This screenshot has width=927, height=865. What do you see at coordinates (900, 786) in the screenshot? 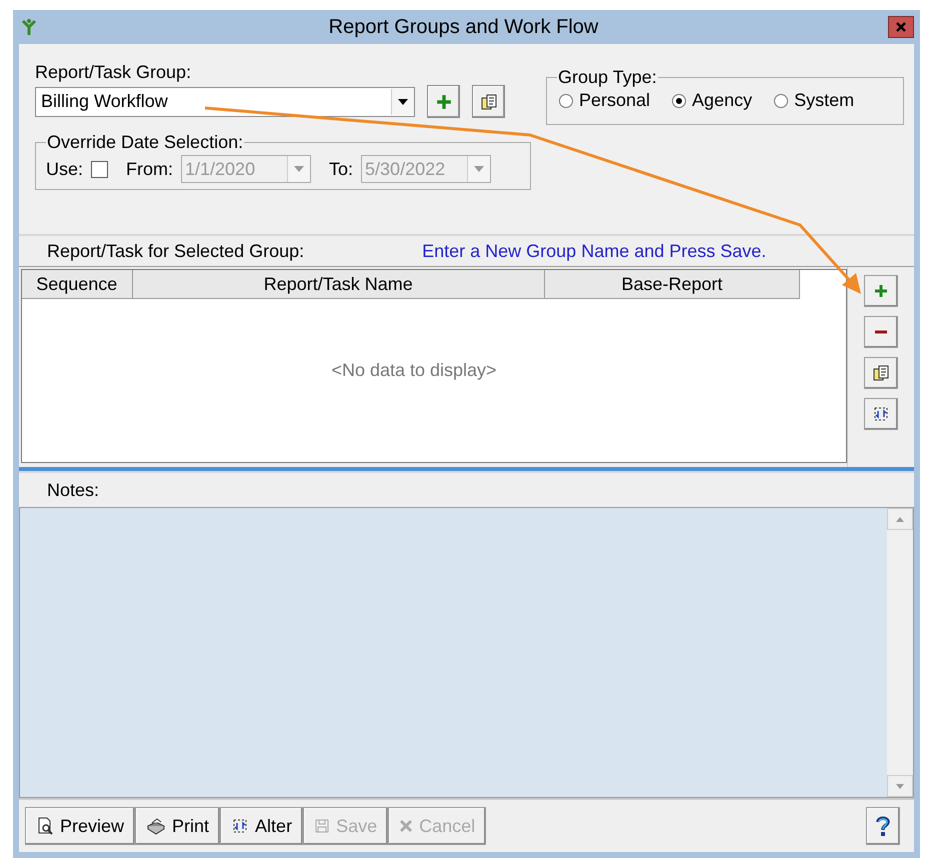
I see `scroll-down-icon` at bounding box center [900, 786].